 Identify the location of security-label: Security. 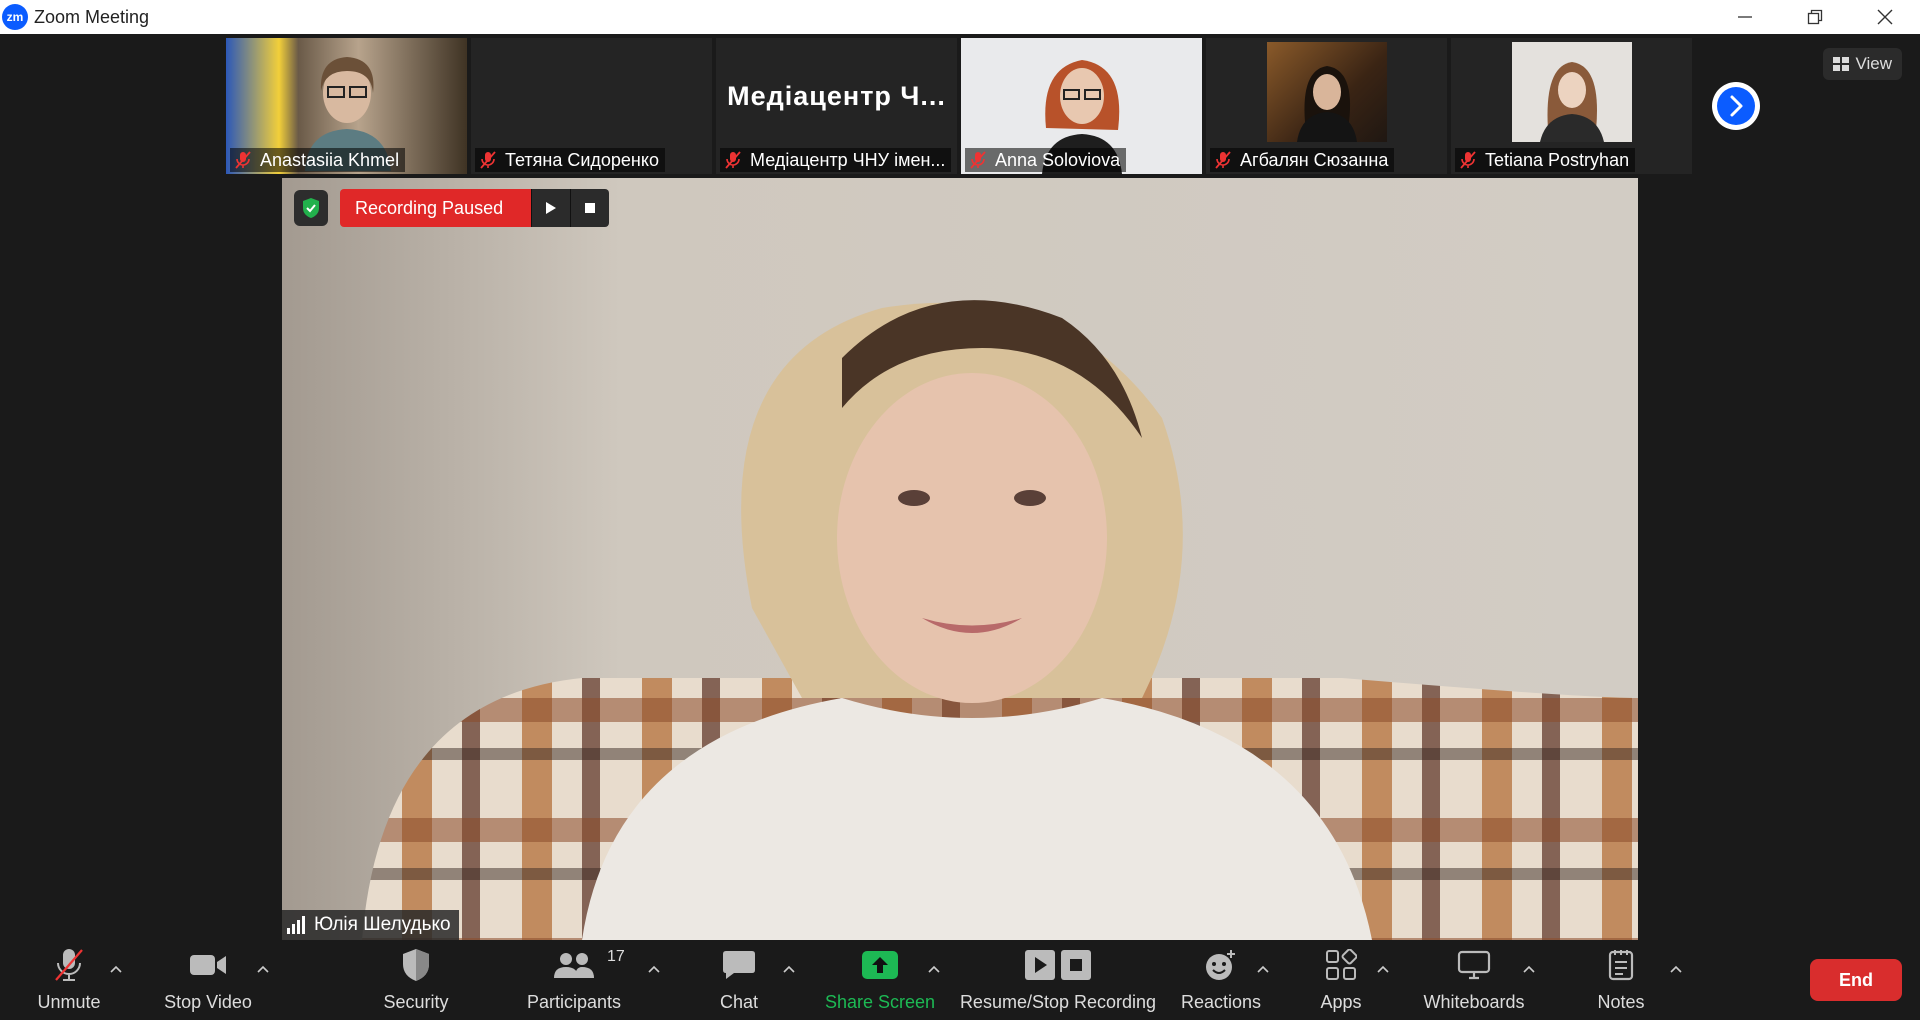
(416, 1002).